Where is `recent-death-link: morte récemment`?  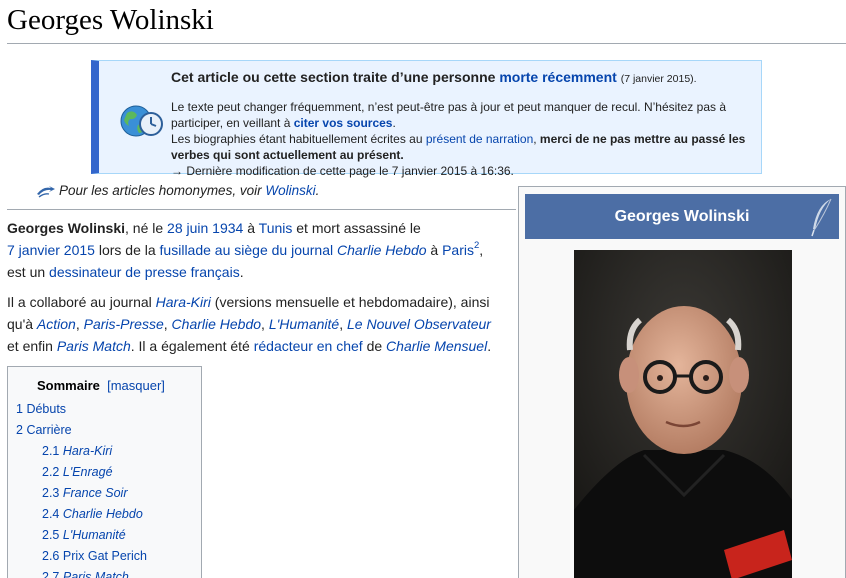
recent-death-link: morte récemment is located at coordinates (558, 77).